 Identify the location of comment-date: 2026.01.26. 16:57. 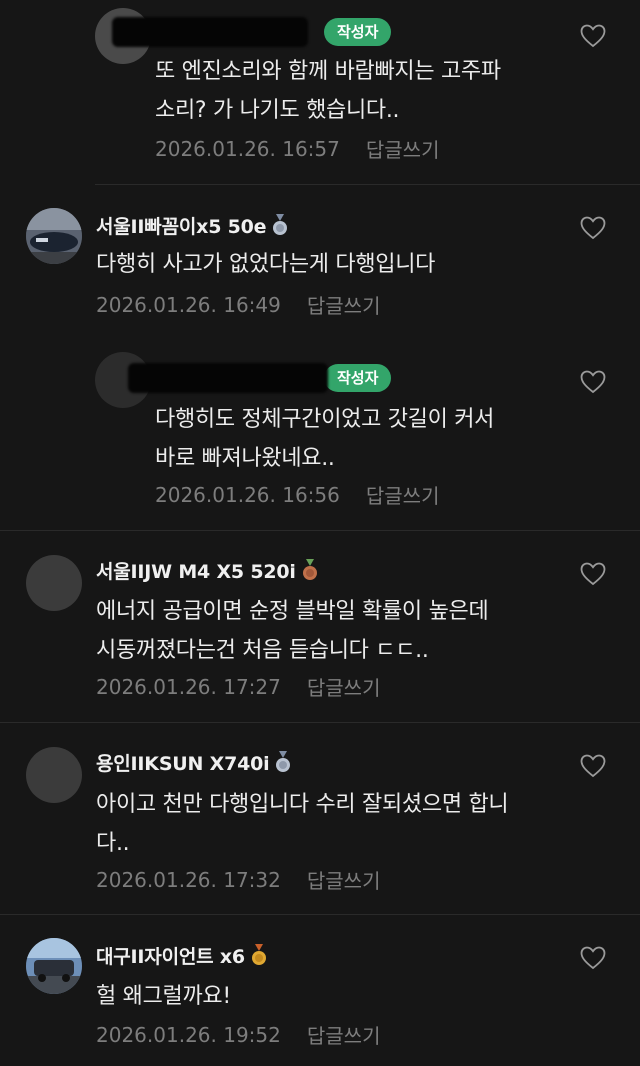
(247, 148).